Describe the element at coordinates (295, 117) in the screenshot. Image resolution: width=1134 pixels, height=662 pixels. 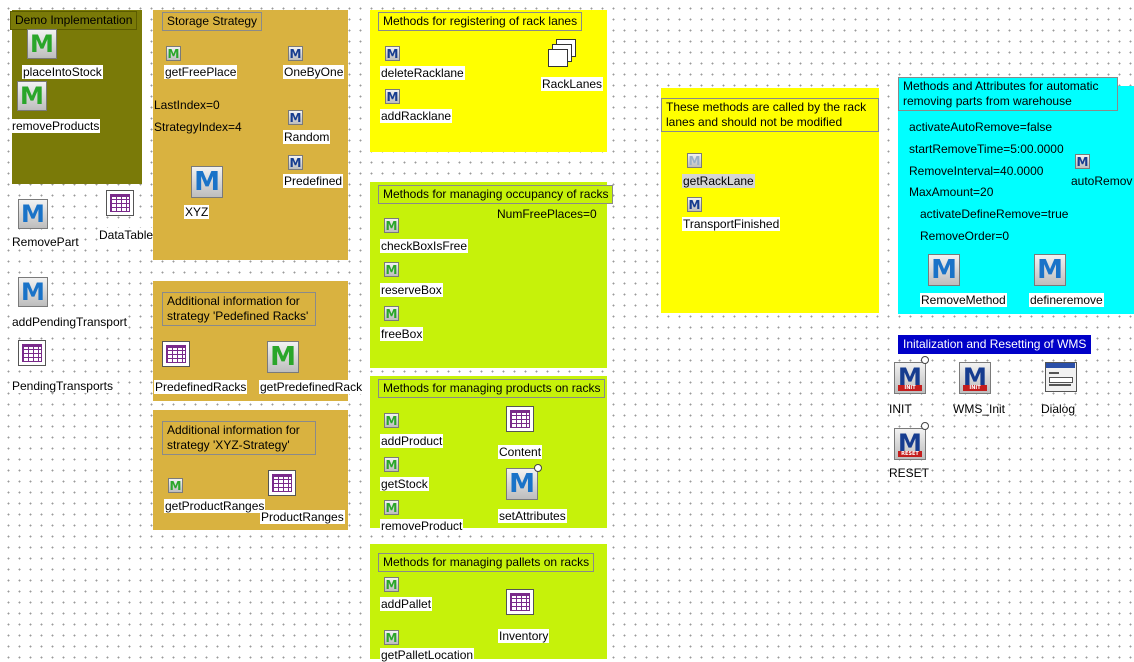
I see `random-method-icon: M` at that location.